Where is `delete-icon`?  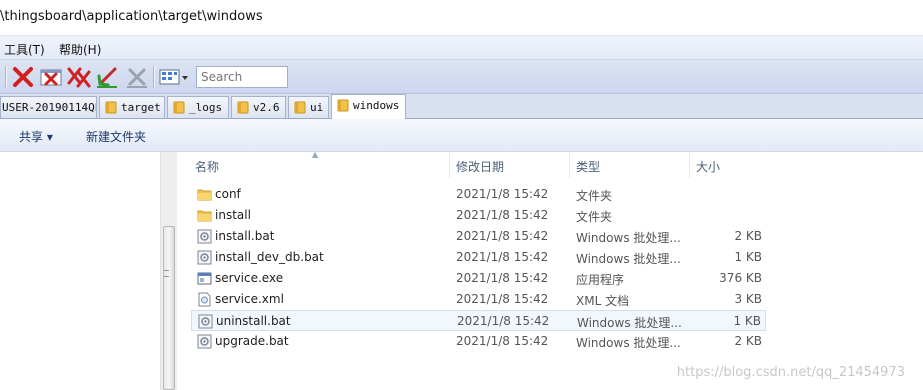
delete-icon is located at coordinates (23, 77).